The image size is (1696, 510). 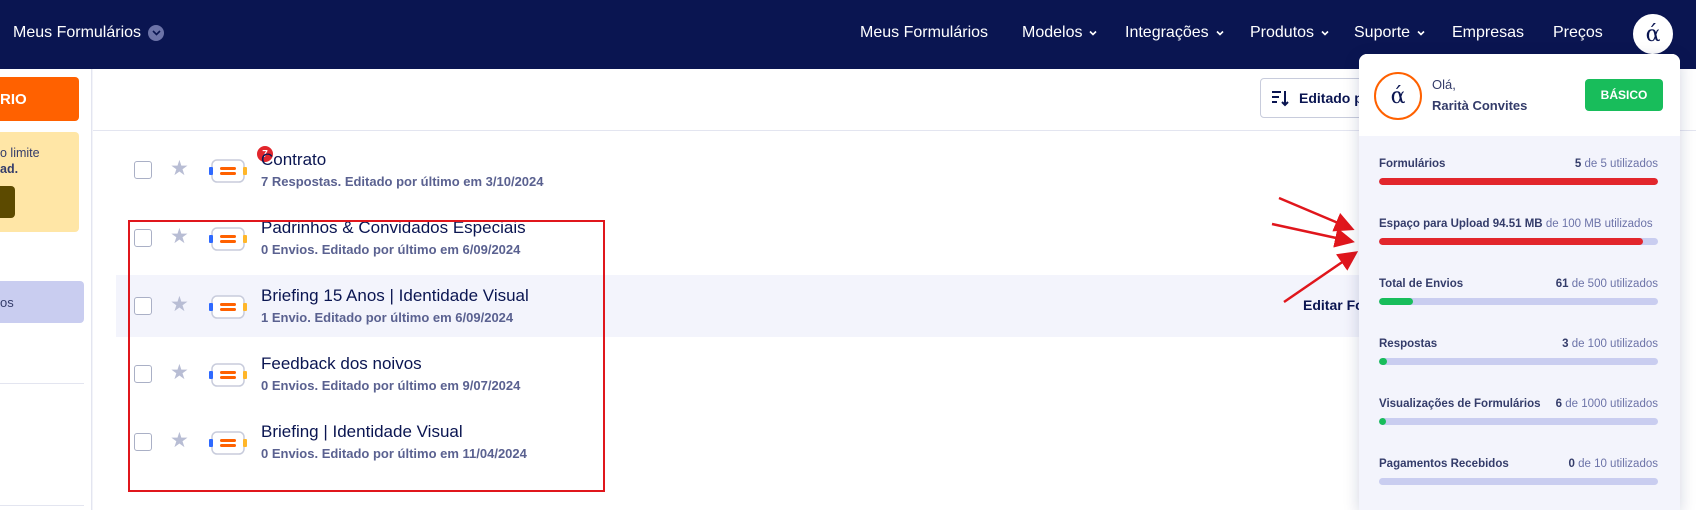 I want to click on nav-my-forms-label: Meus Formulários, so click(x=924, y=32).